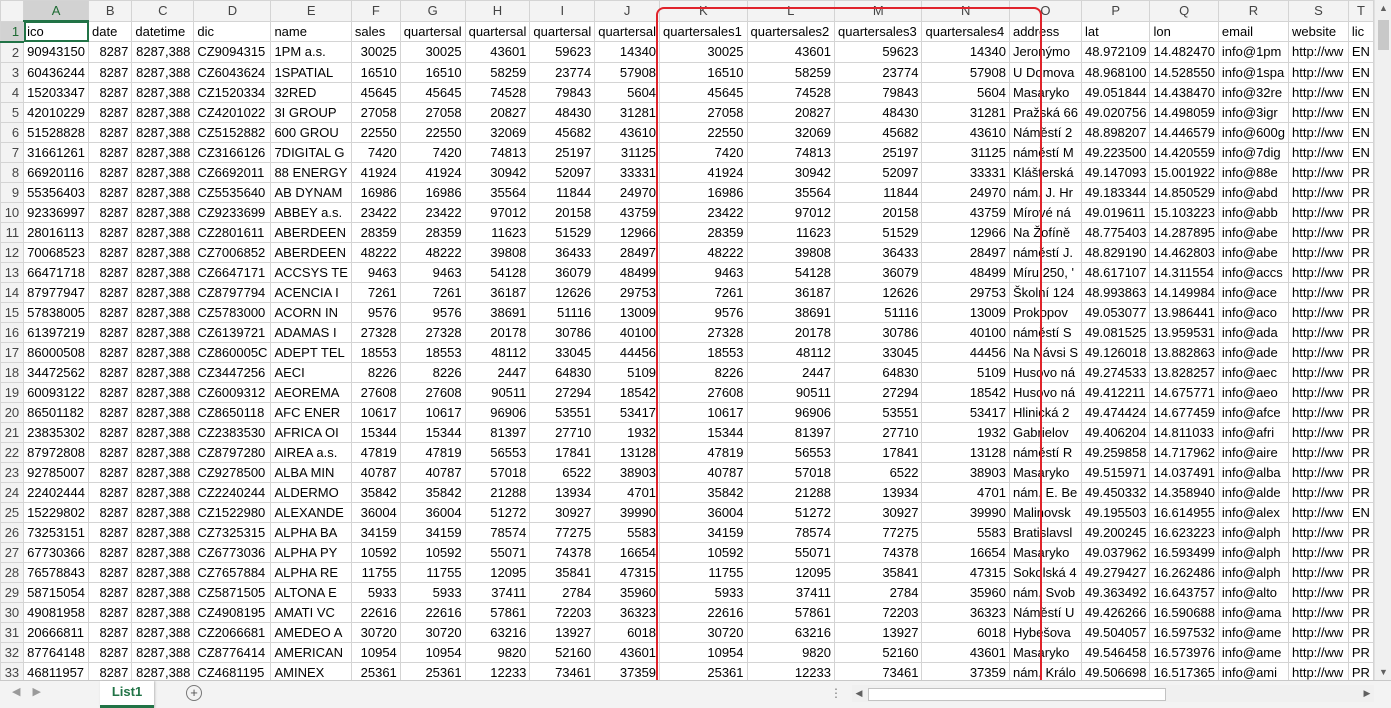 This screenshot has height=708, width=1391. I want to click on cell: 29753, so click(965, 292).